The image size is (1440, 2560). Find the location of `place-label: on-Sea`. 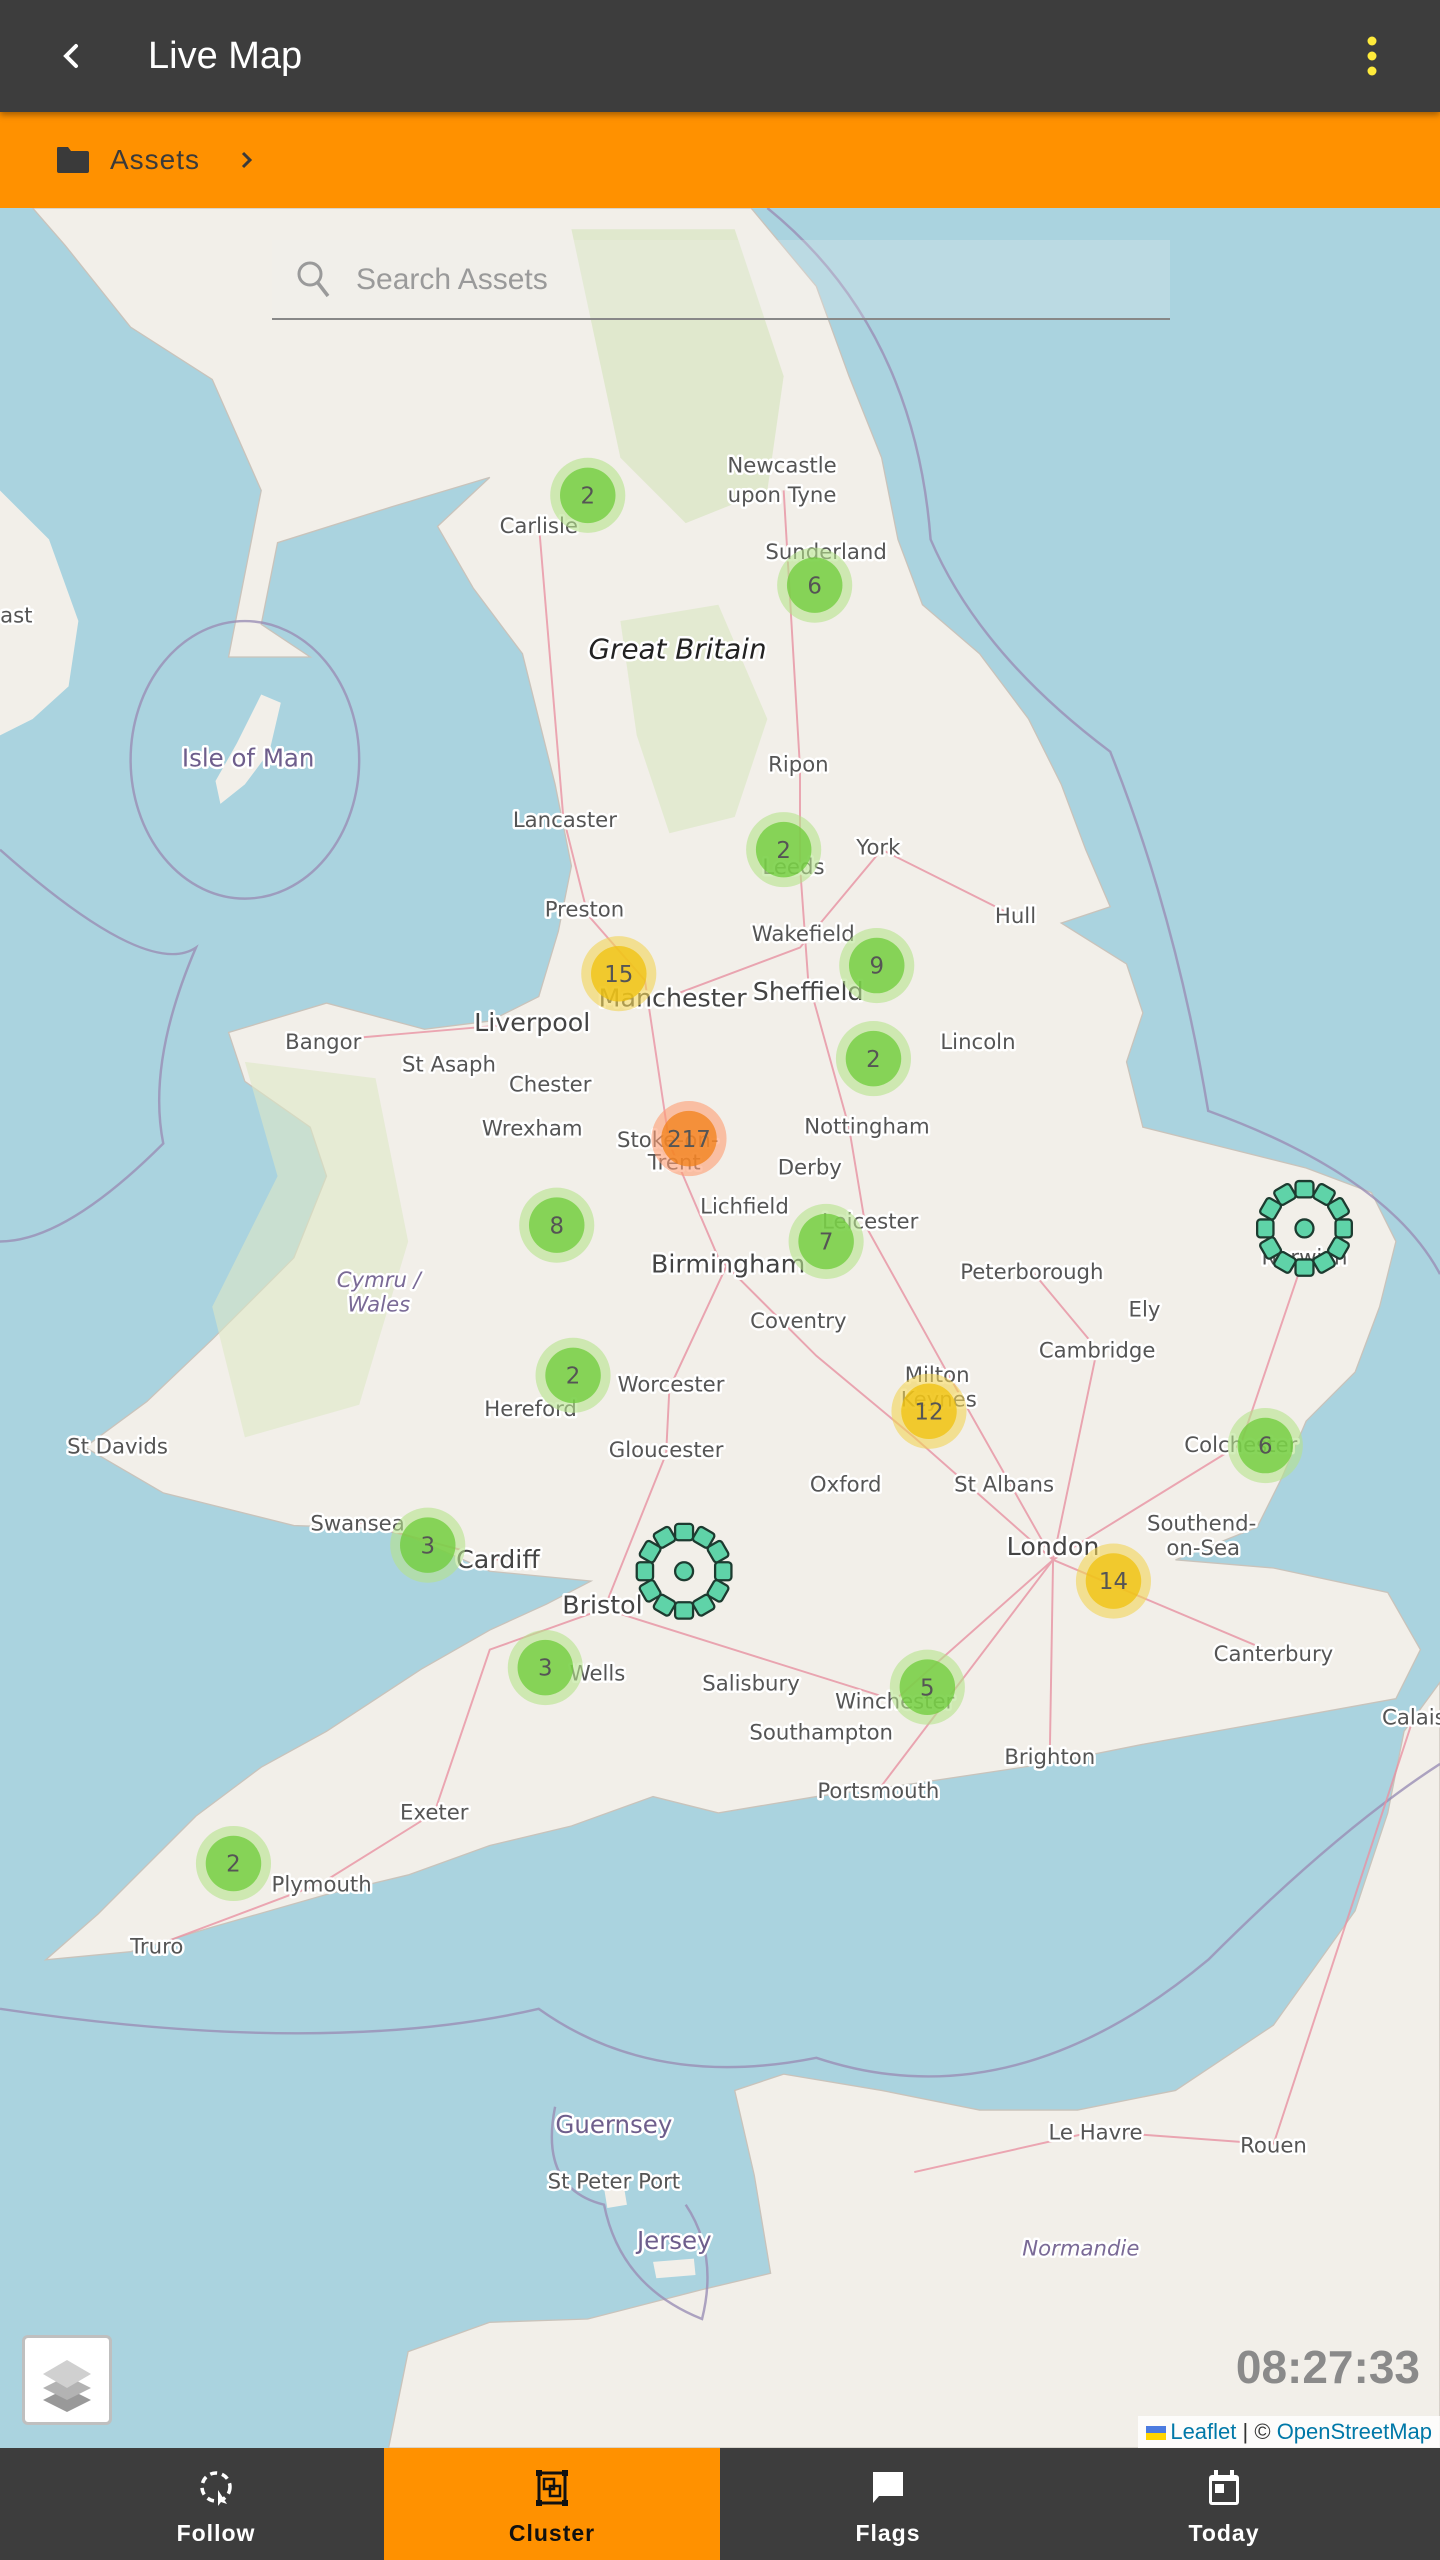

place-label: on-Sea is located at coordinates (1203, 1548).